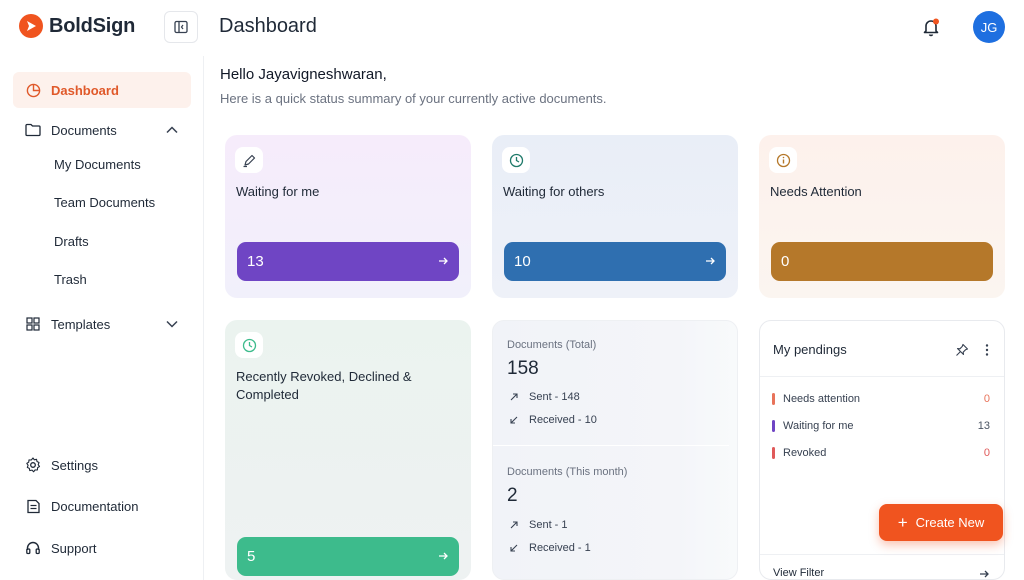  I want to click on total-documents-value: 158, so click(523, 368).